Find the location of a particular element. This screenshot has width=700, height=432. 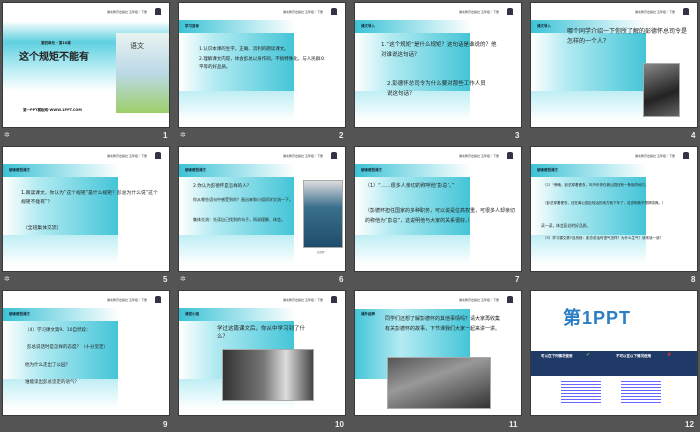

slide-text: （2）“傍晚，彭总穿着便衣，叫汽车停在离公园还有一条街的地方。 is located at coordinates (596, 185).